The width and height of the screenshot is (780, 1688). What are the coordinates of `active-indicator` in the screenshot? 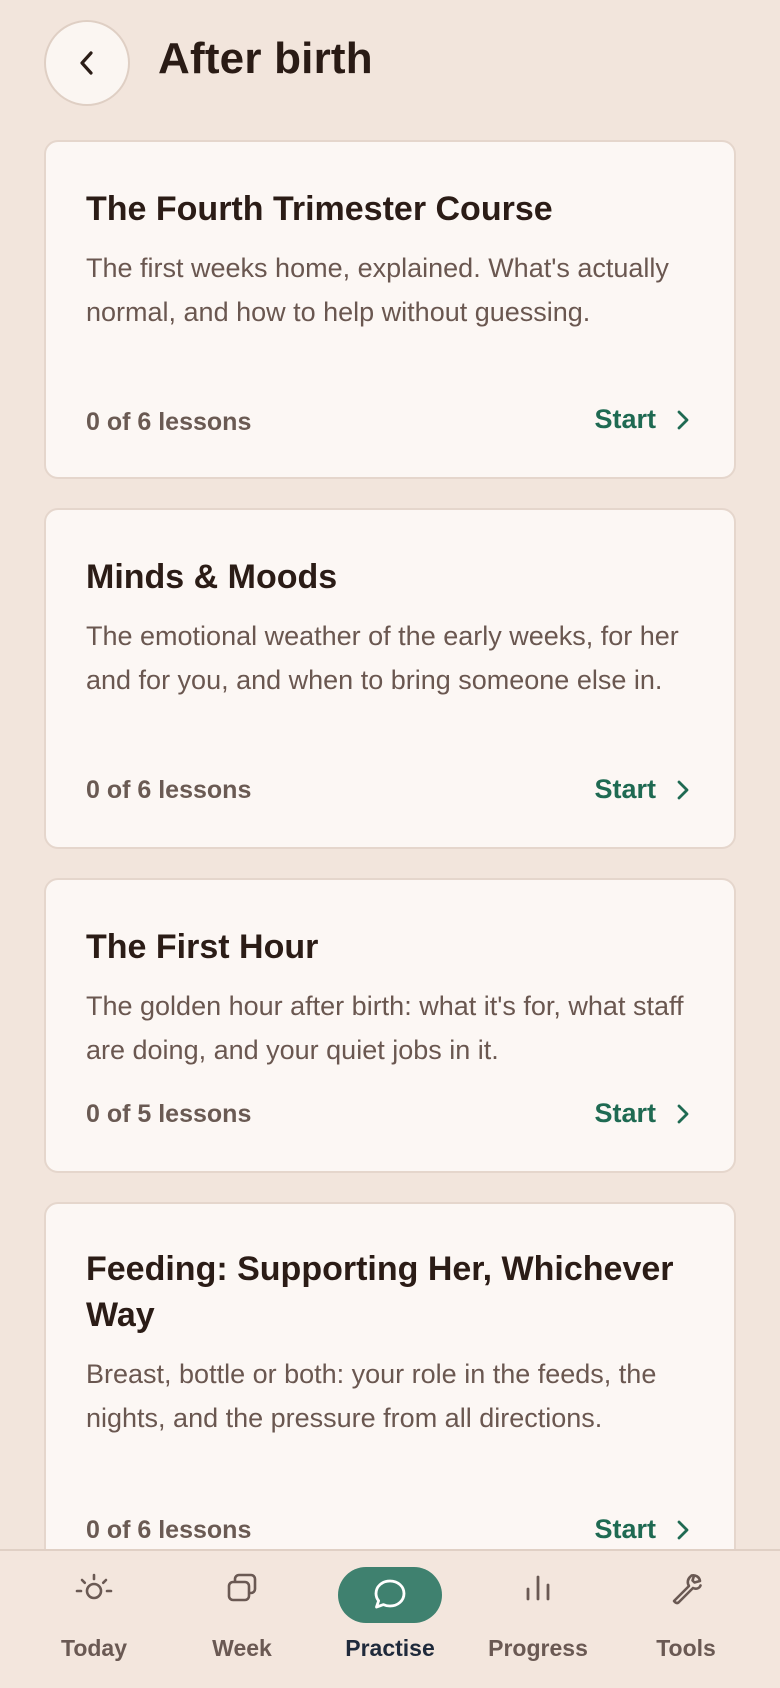 It's located at (390, 1595).